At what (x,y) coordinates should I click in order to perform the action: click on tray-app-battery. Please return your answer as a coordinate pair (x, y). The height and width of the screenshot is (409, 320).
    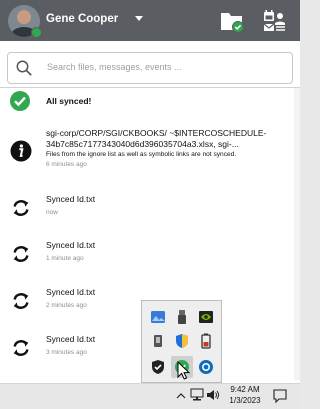
    Looking at the image, I should click on (206, 341).